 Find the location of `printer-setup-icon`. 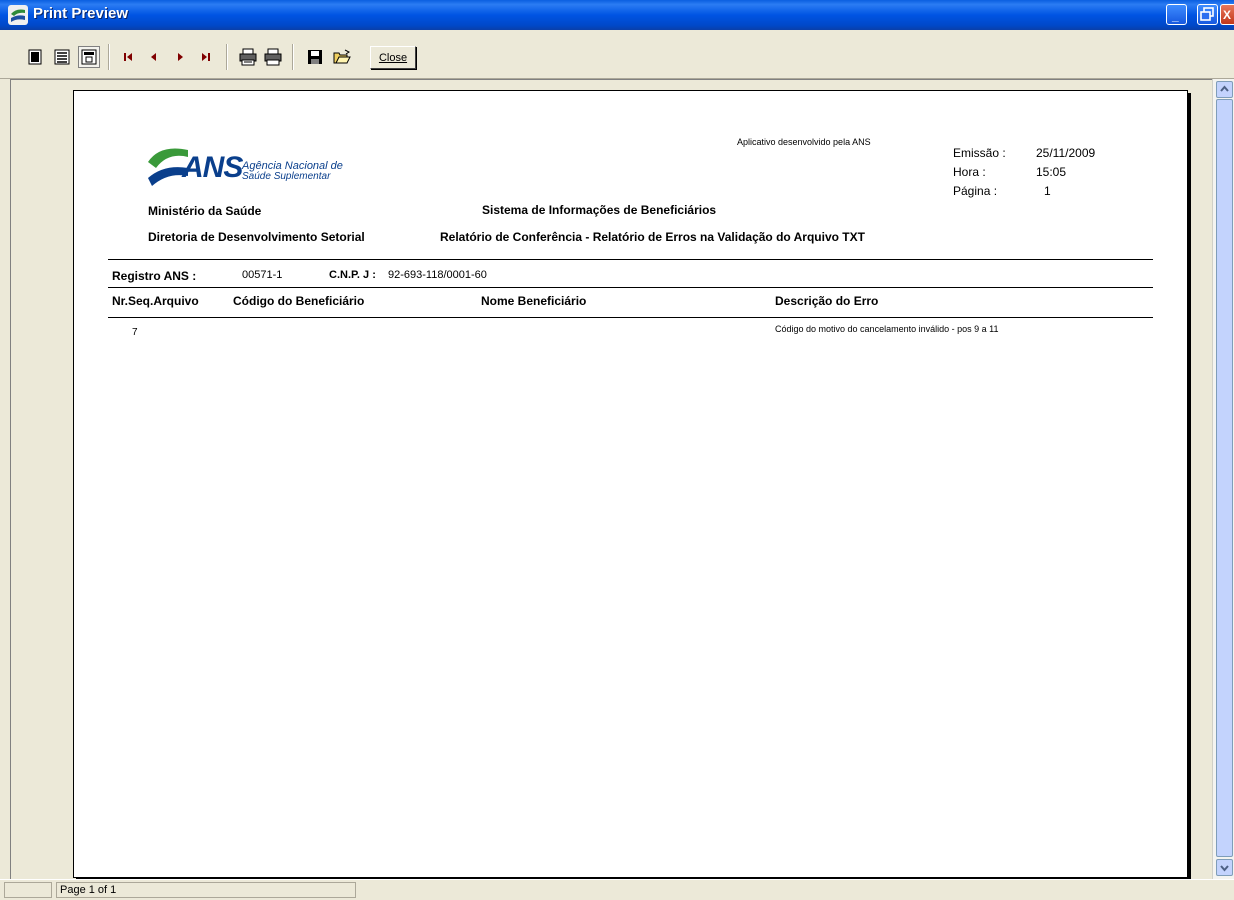

printer-setup-icon is located at coordinates (248, 57).